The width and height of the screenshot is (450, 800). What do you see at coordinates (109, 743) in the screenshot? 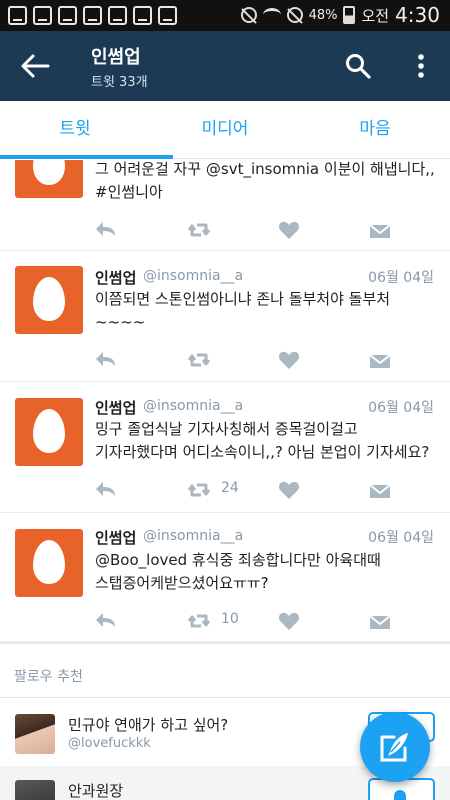
I see `suggested-user-handle: @lovefuckkk` at bounding box center [109, 743].